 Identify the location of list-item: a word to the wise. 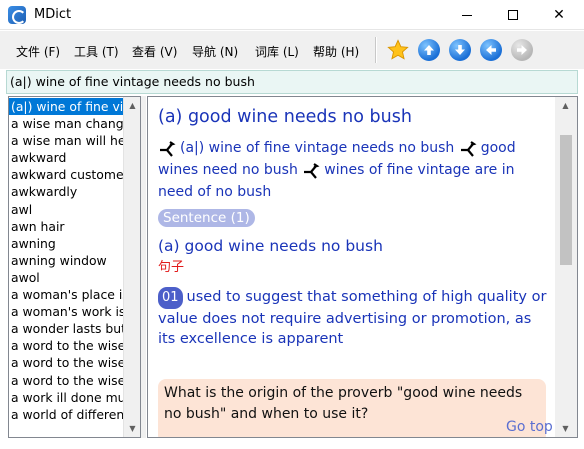
(66, 345).